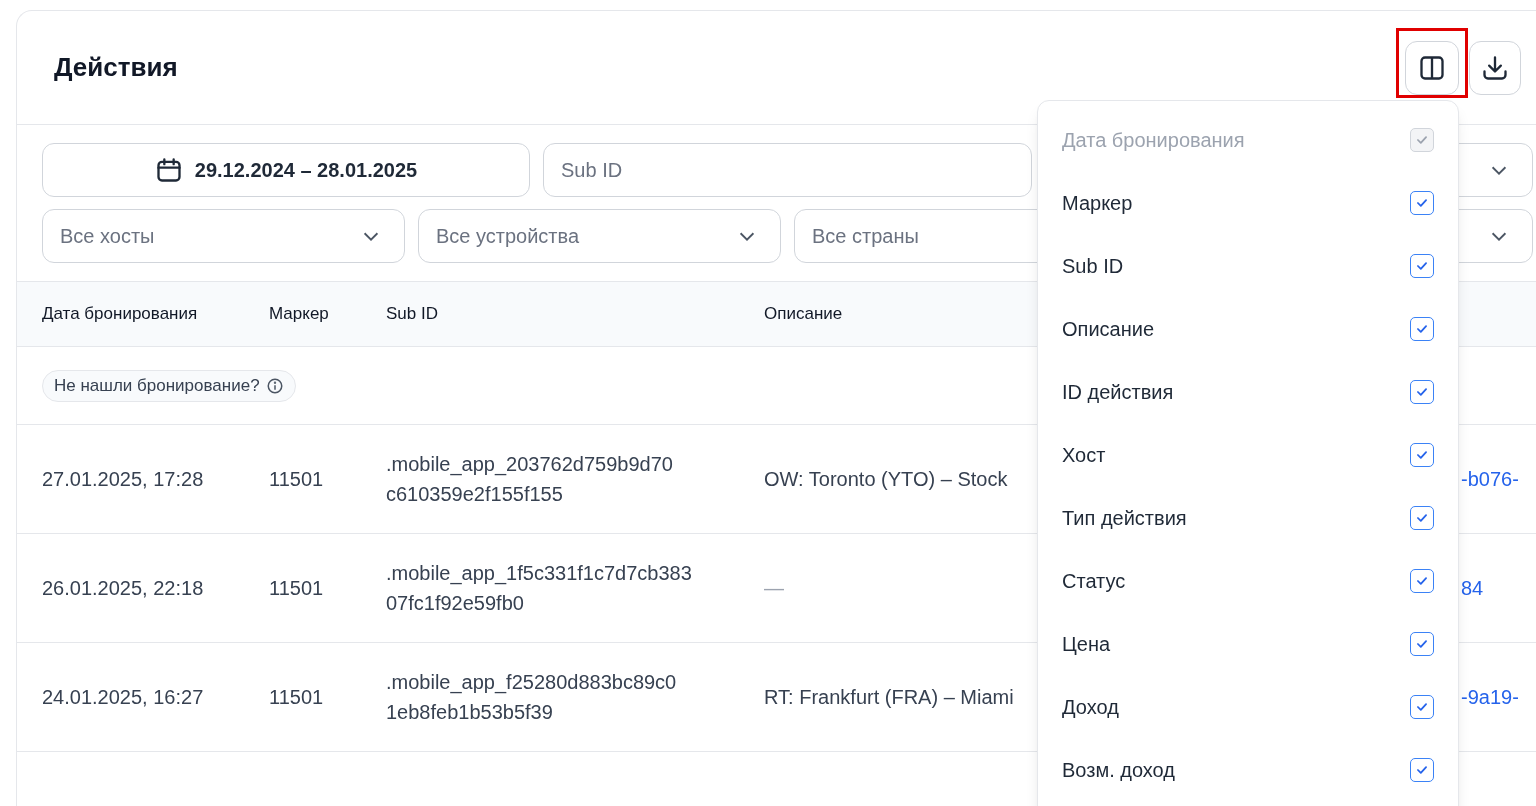  What do you see at coordinates (599, 236) in the screenshot?
I see `select-field: Все устройства` at bounding box center [599, 236].